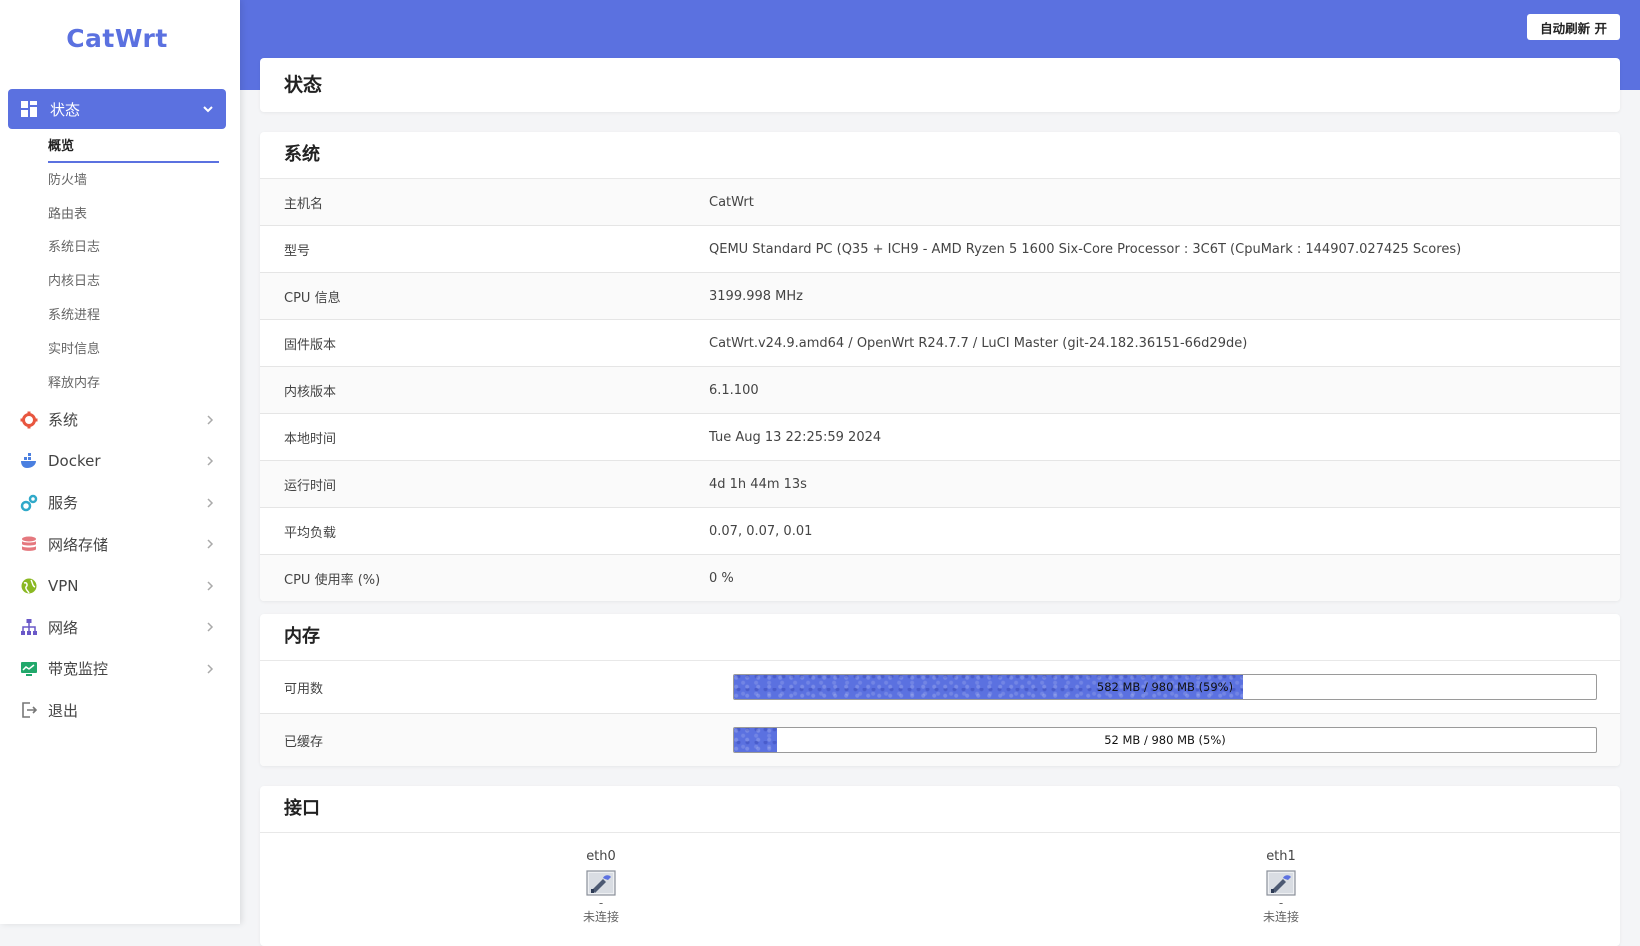  Describe the element at coordinates (74, 461) in the screenshot. I see `sidebar-item-label: Docker` at that location.